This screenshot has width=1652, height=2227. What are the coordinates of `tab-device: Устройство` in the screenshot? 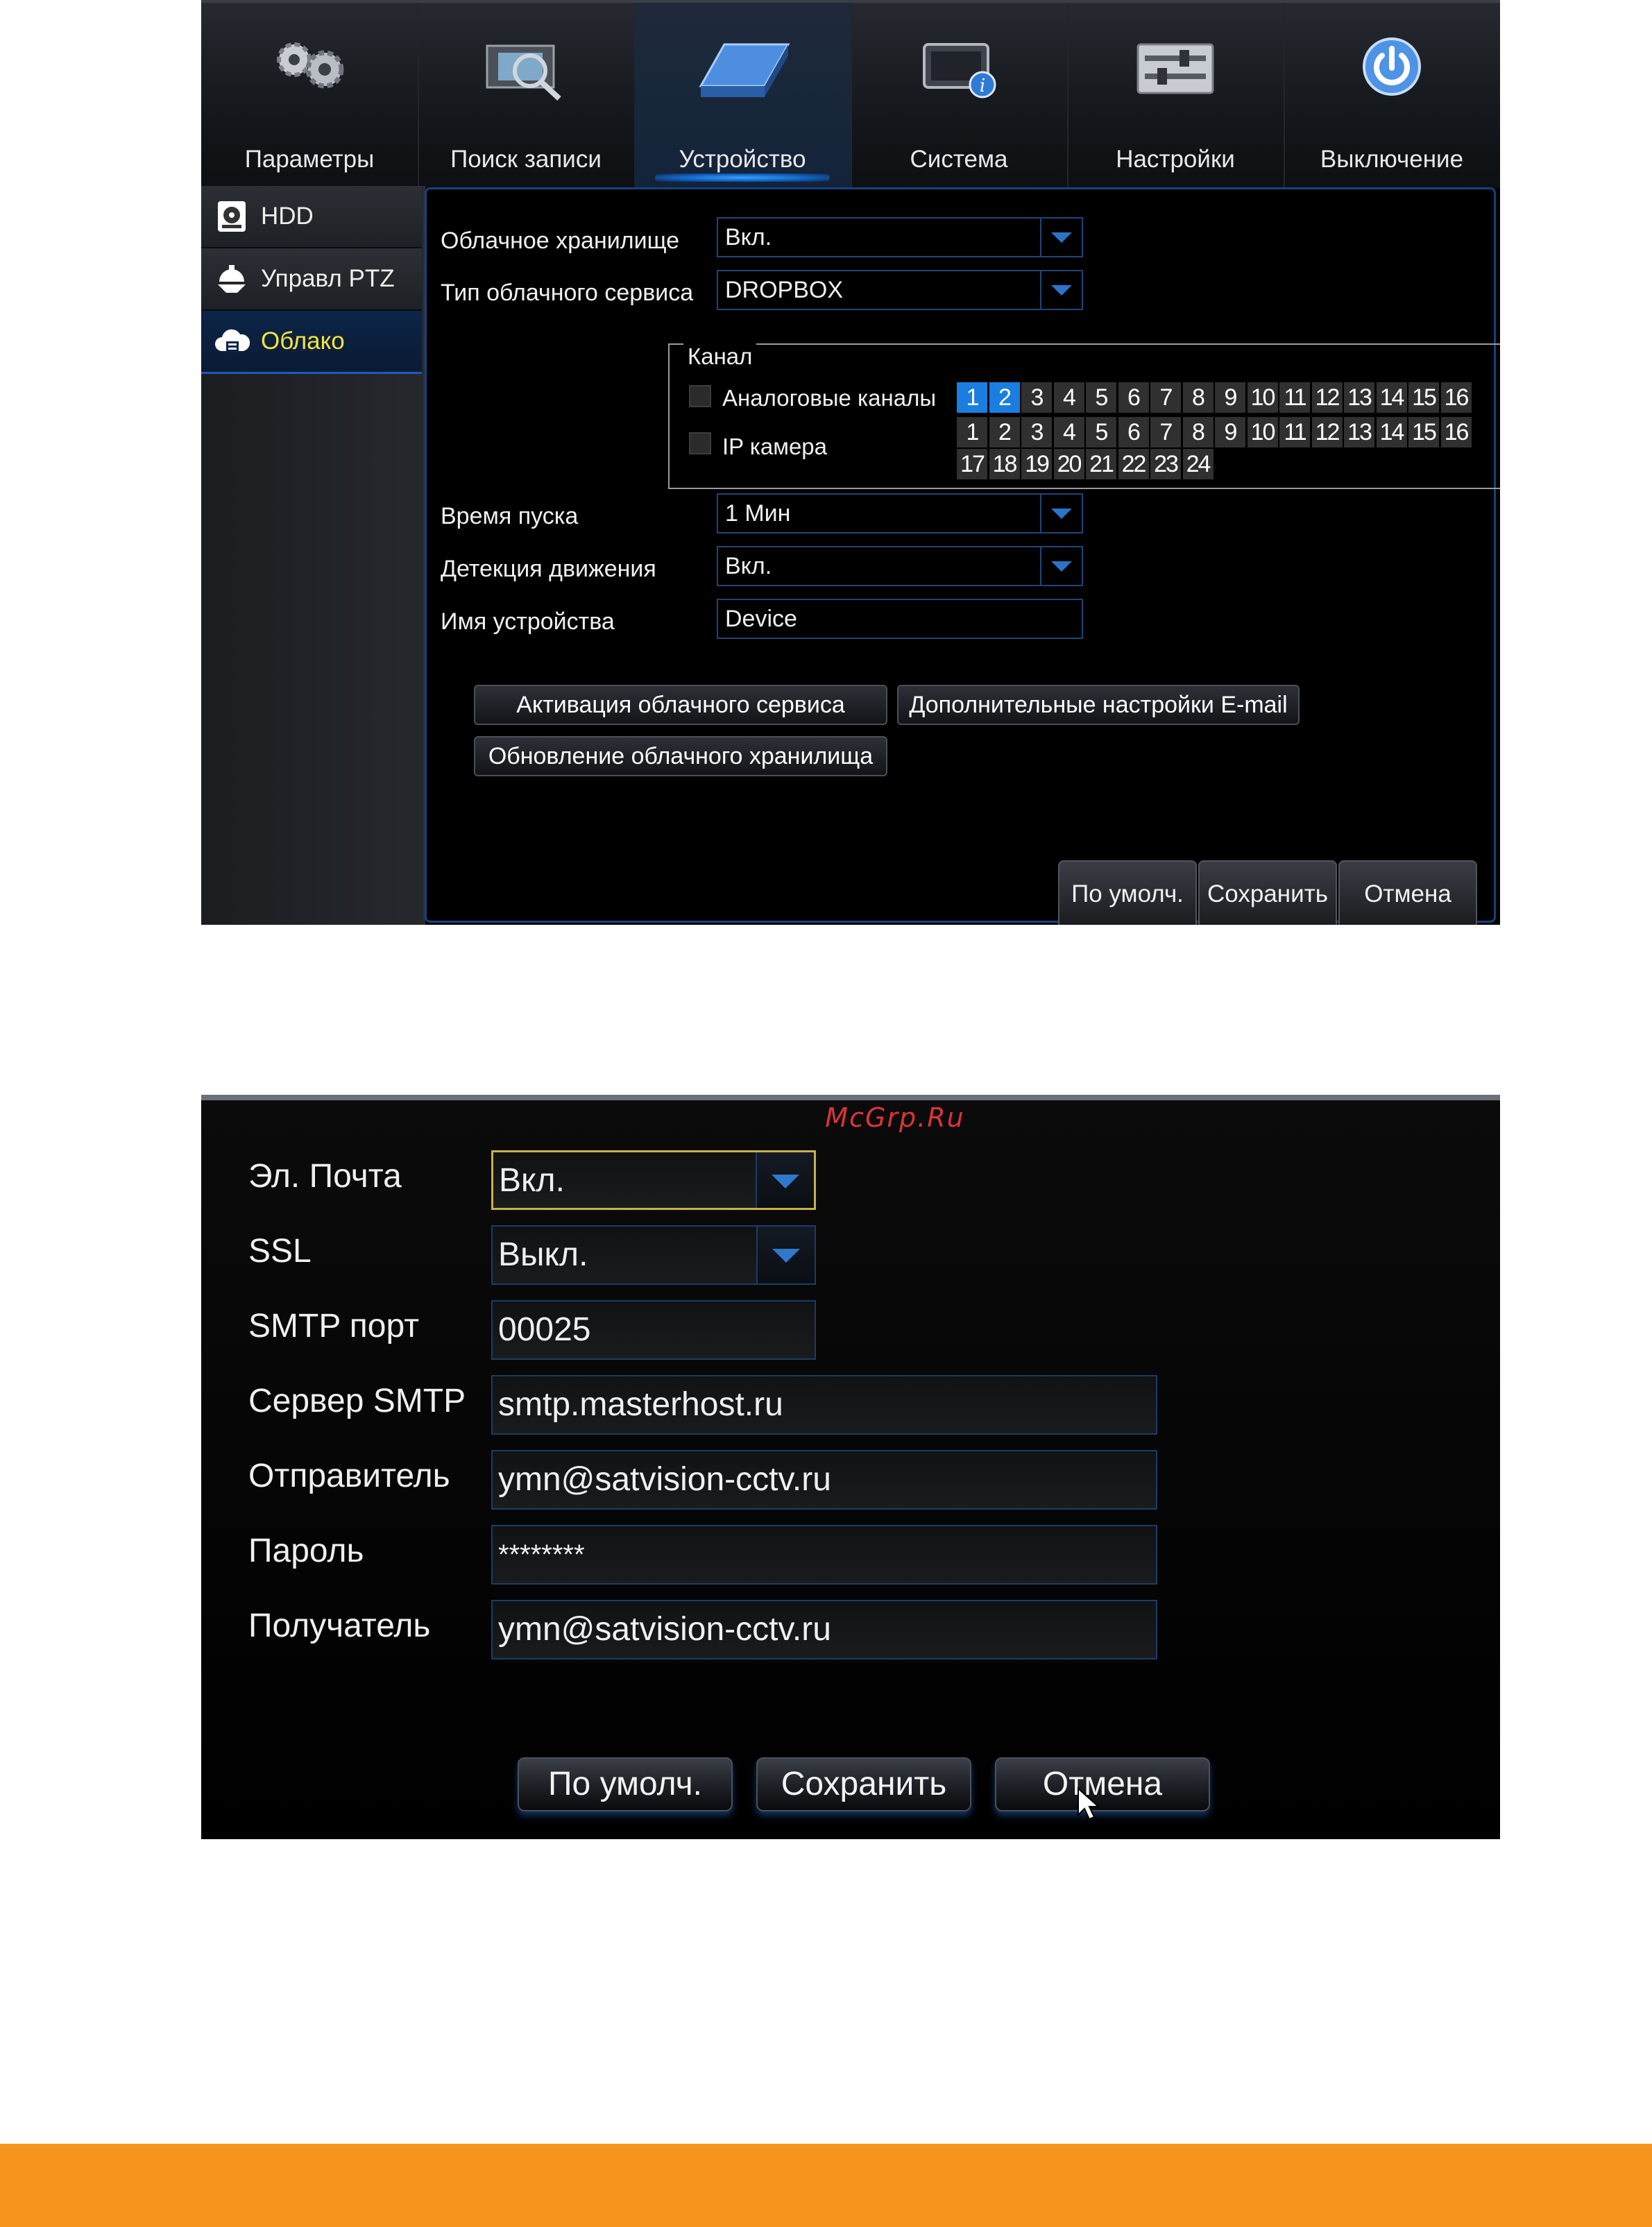 It's located at (743, 96).